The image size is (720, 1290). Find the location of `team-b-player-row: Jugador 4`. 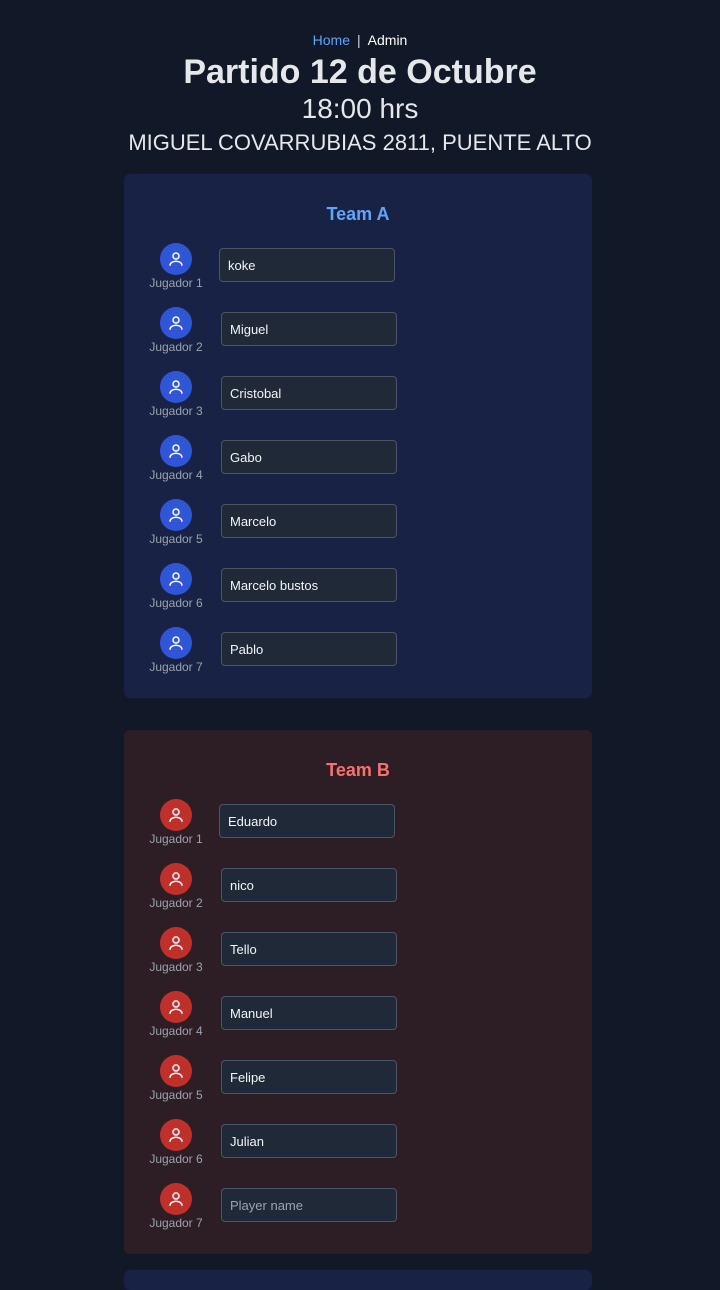

team-b-player-row: Jugador 4 is located at coordinates (358, 1023).